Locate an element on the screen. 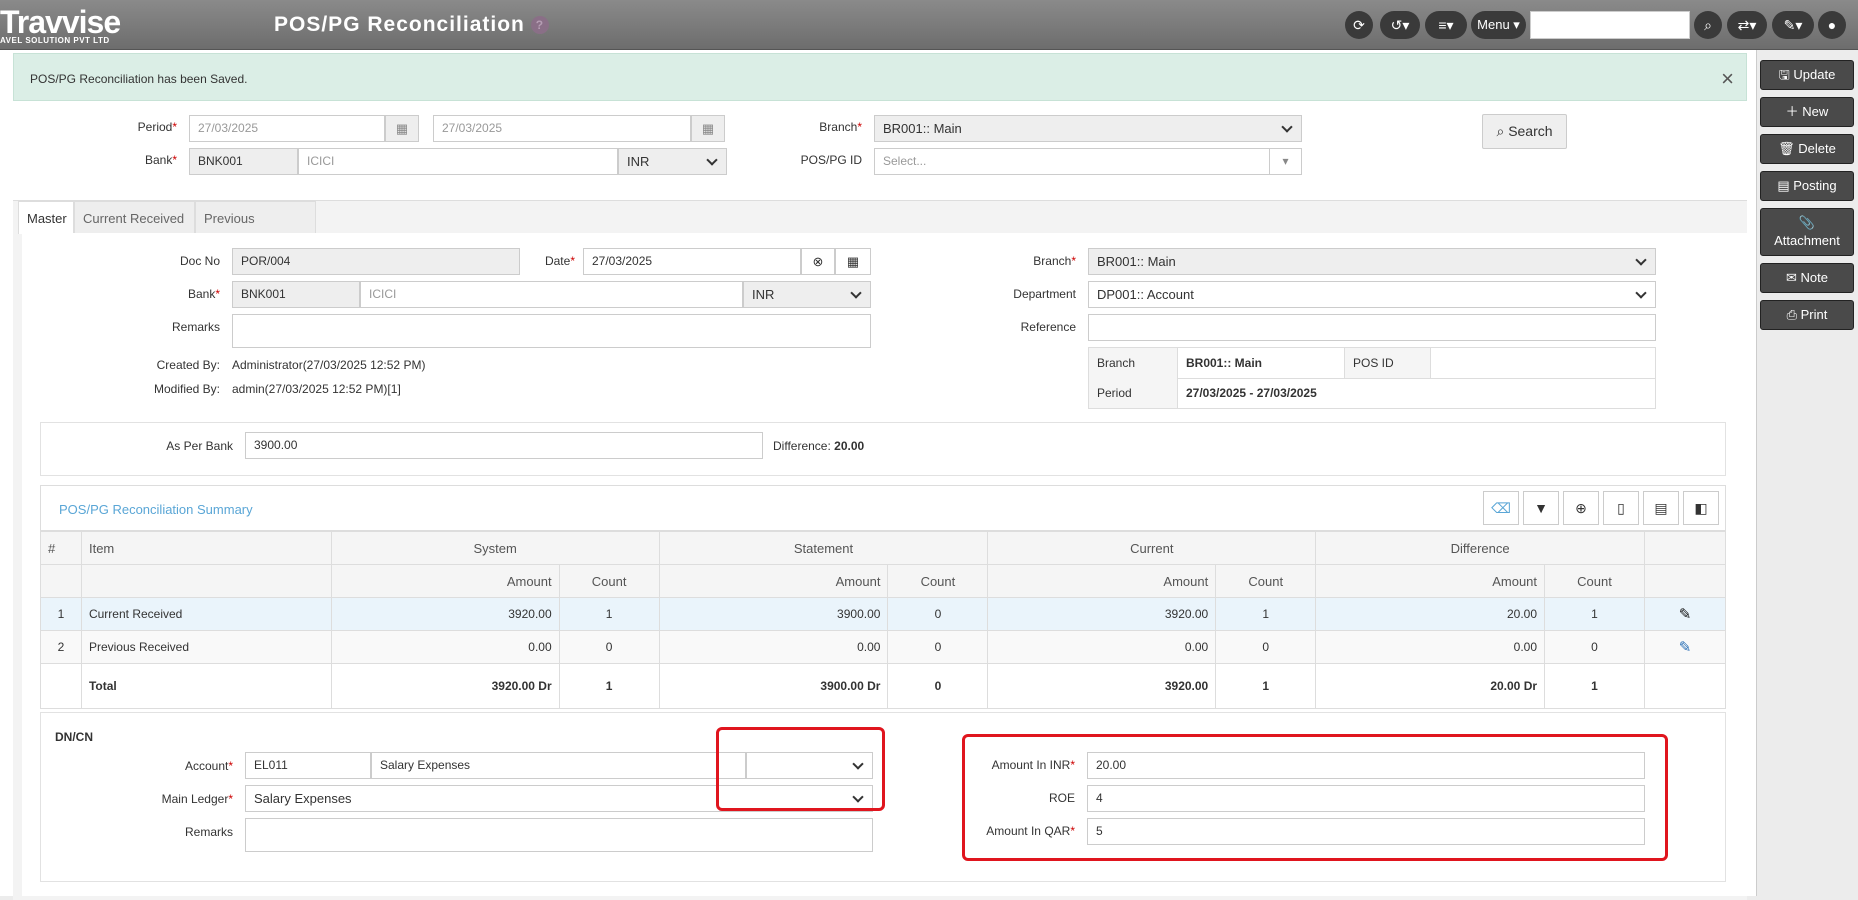 This screenshot has height=900, width=1858. posting-button: ▤ Posting is located at coordinates (1807, 186).